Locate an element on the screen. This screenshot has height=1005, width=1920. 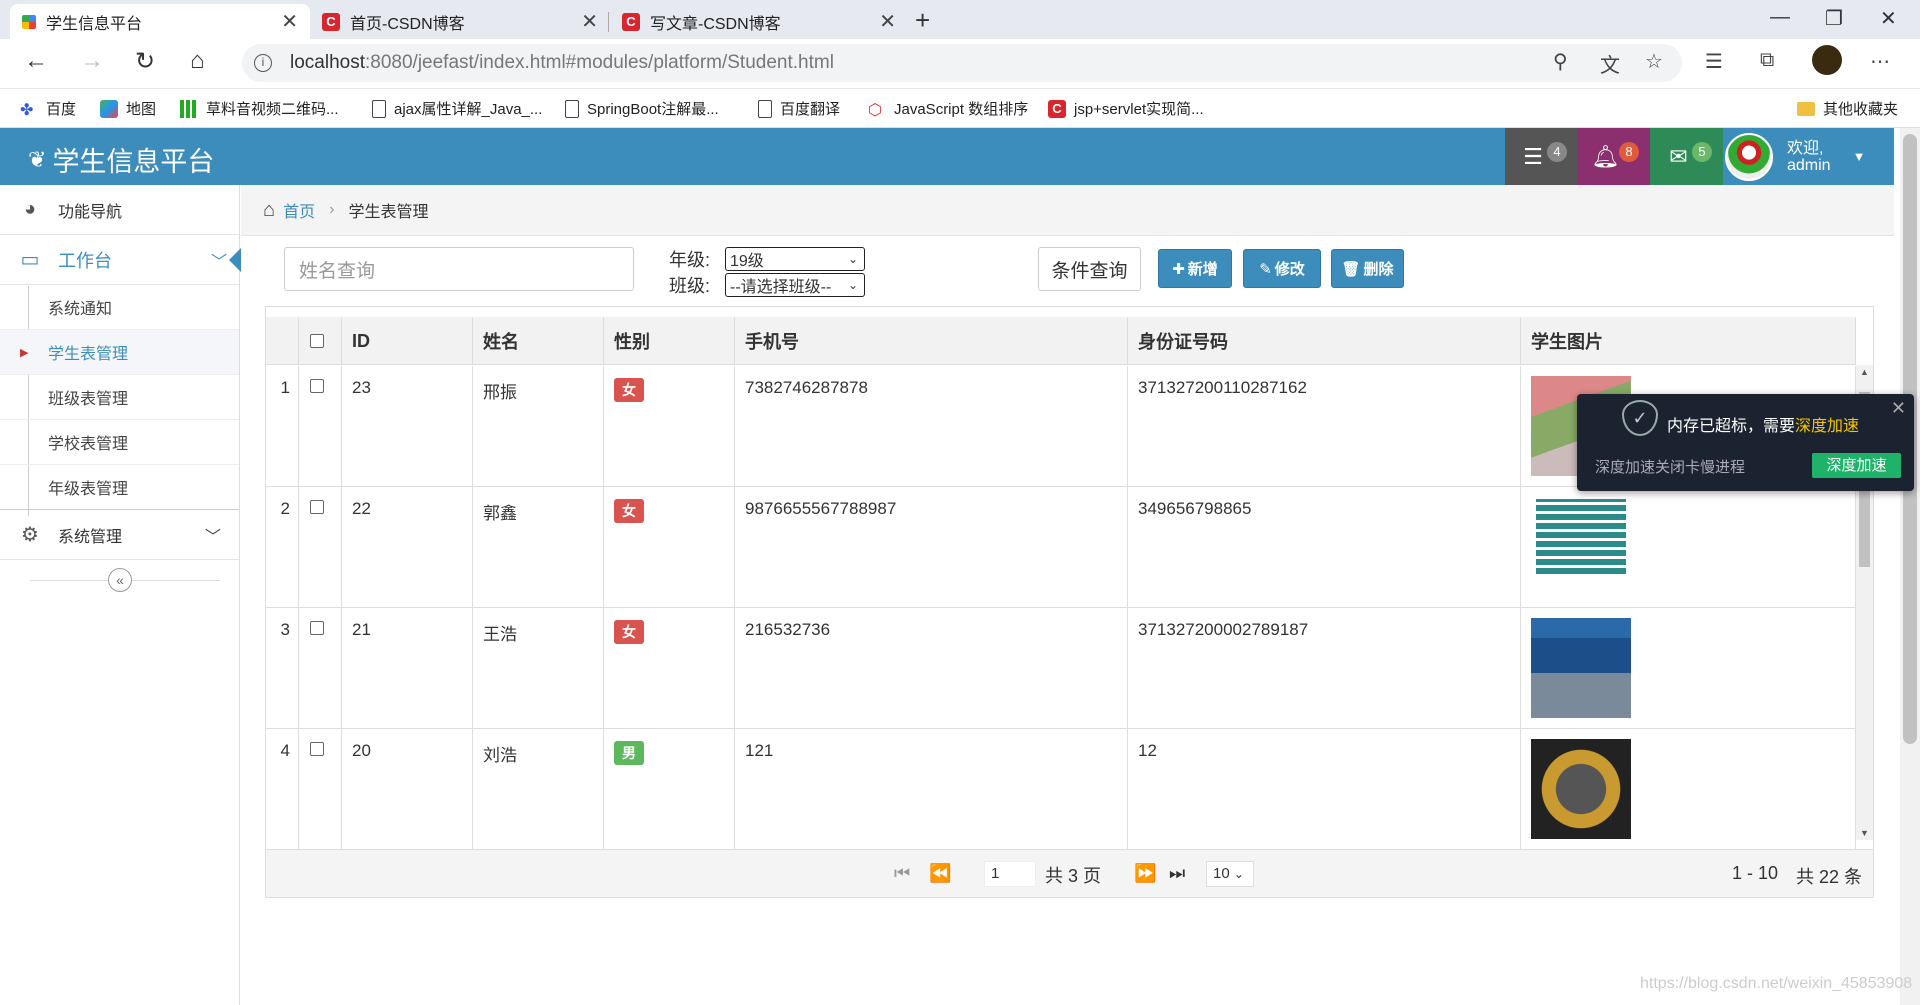
paw-icon: ✤ is located at coordinates (27, 110).